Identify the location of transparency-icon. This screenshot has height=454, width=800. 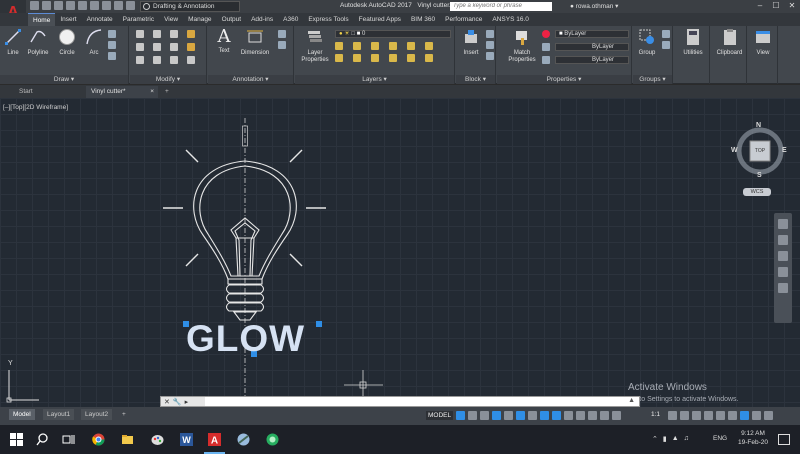
(580, 415).